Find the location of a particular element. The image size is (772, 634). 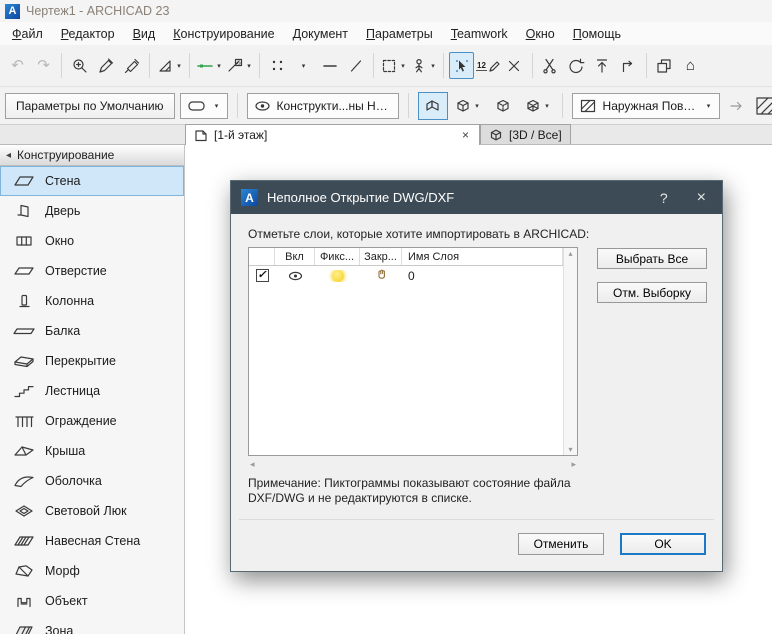

sidebar-item-shell: Оболочка is located at coordinates (92, 481).